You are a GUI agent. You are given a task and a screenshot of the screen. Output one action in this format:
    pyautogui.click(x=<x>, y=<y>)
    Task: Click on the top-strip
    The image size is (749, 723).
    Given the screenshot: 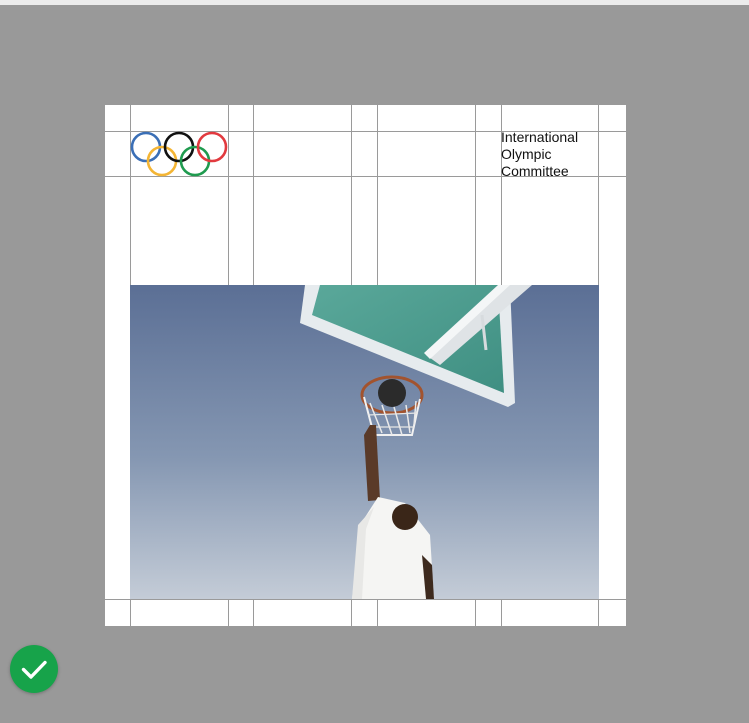 What is the action you would take?
    pyautogui.click(x=374, y=2)
    